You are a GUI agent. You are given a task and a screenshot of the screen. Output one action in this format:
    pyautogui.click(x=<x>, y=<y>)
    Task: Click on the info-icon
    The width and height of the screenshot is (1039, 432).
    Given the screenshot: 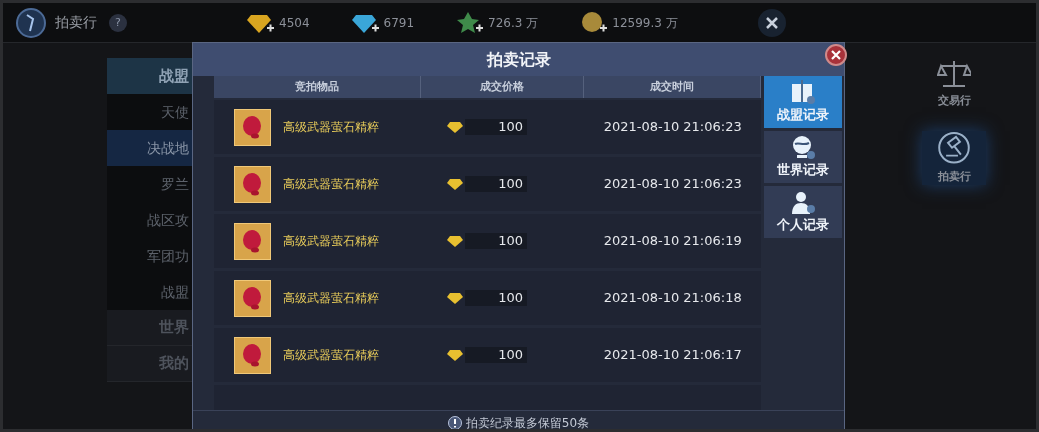 What is the action you would take?
    pyautogui.click(x=454, y=422)
    